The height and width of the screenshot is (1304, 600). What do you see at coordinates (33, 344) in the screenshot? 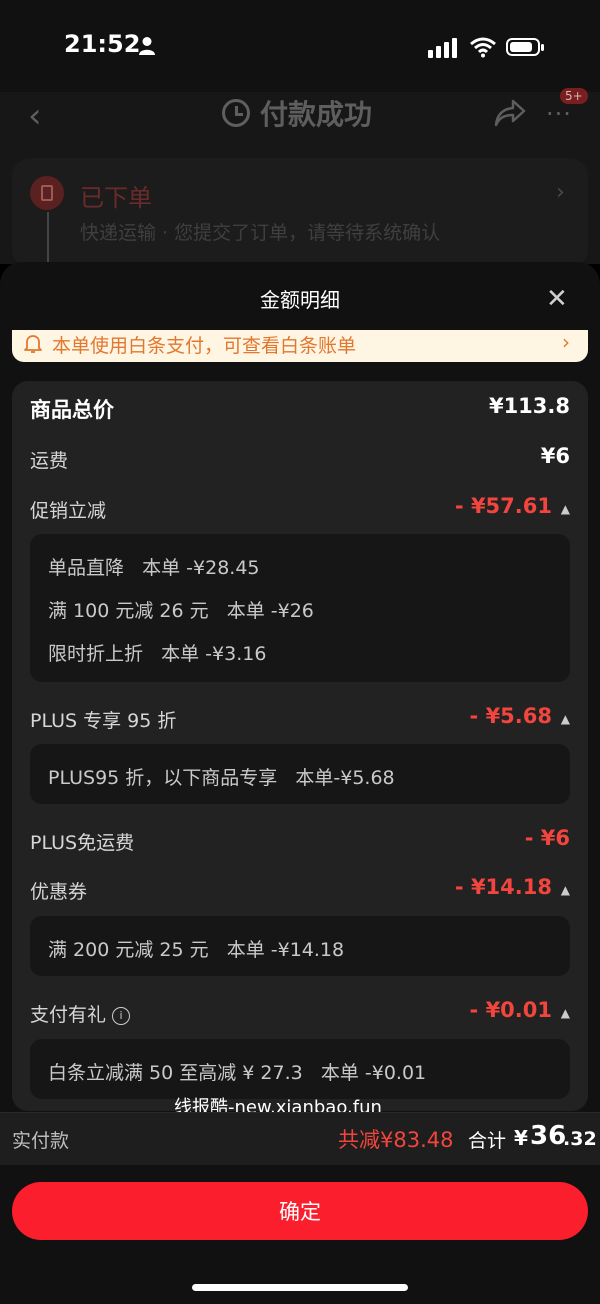
I see `bell-icon` at bounding box center [33, 344].